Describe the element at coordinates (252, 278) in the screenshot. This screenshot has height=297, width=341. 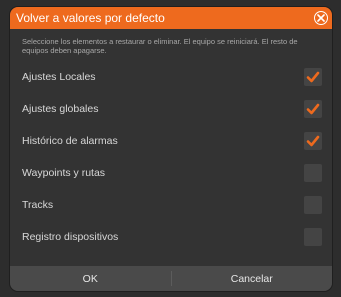
I see `cancel-button: Cancelar` at that location.